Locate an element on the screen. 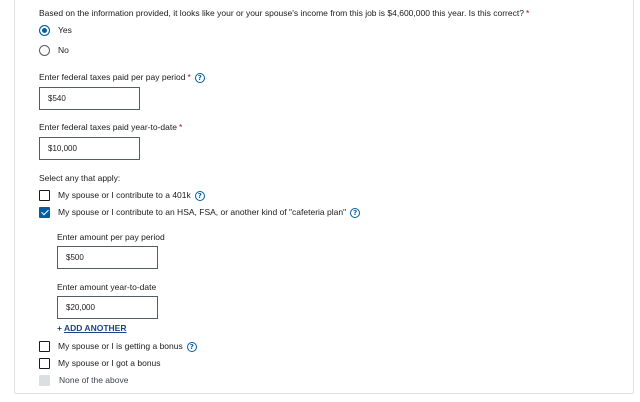  fed-ytd-label: Enter federal taxes paid year-to-date is located at coordinates (108, 127).